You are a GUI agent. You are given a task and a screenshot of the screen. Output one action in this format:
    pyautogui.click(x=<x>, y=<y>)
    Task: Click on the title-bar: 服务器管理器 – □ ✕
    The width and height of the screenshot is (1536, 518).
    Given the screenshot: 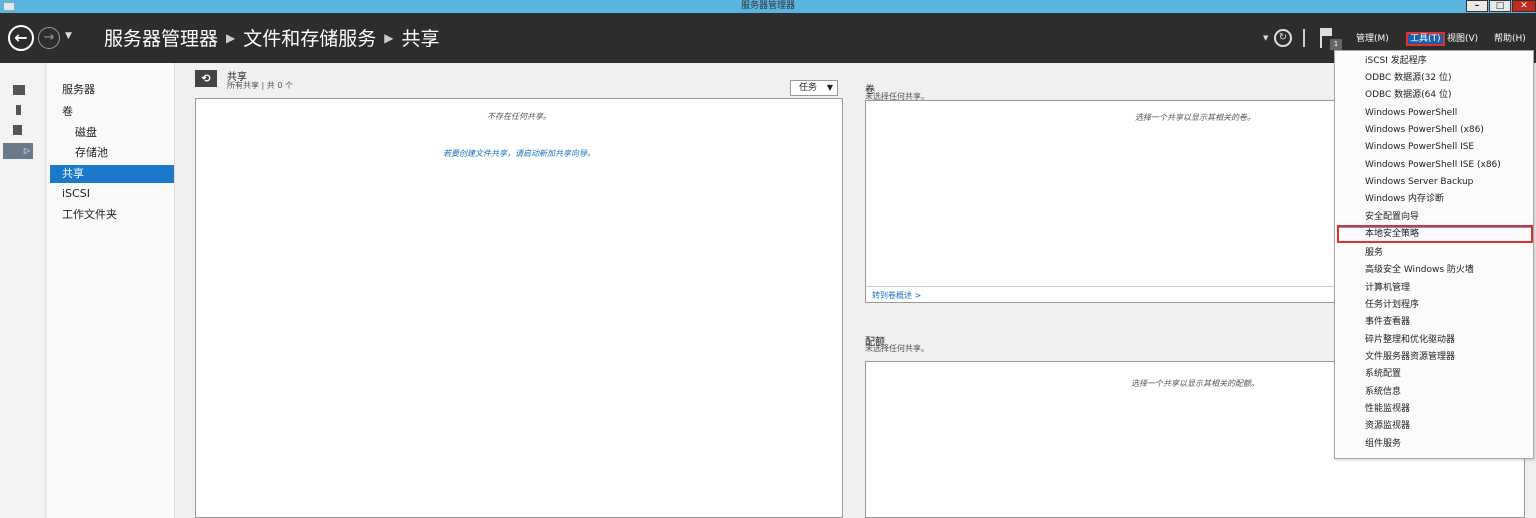 What is the action you would take?
    pyautogui.click(x=768, y=6)
    